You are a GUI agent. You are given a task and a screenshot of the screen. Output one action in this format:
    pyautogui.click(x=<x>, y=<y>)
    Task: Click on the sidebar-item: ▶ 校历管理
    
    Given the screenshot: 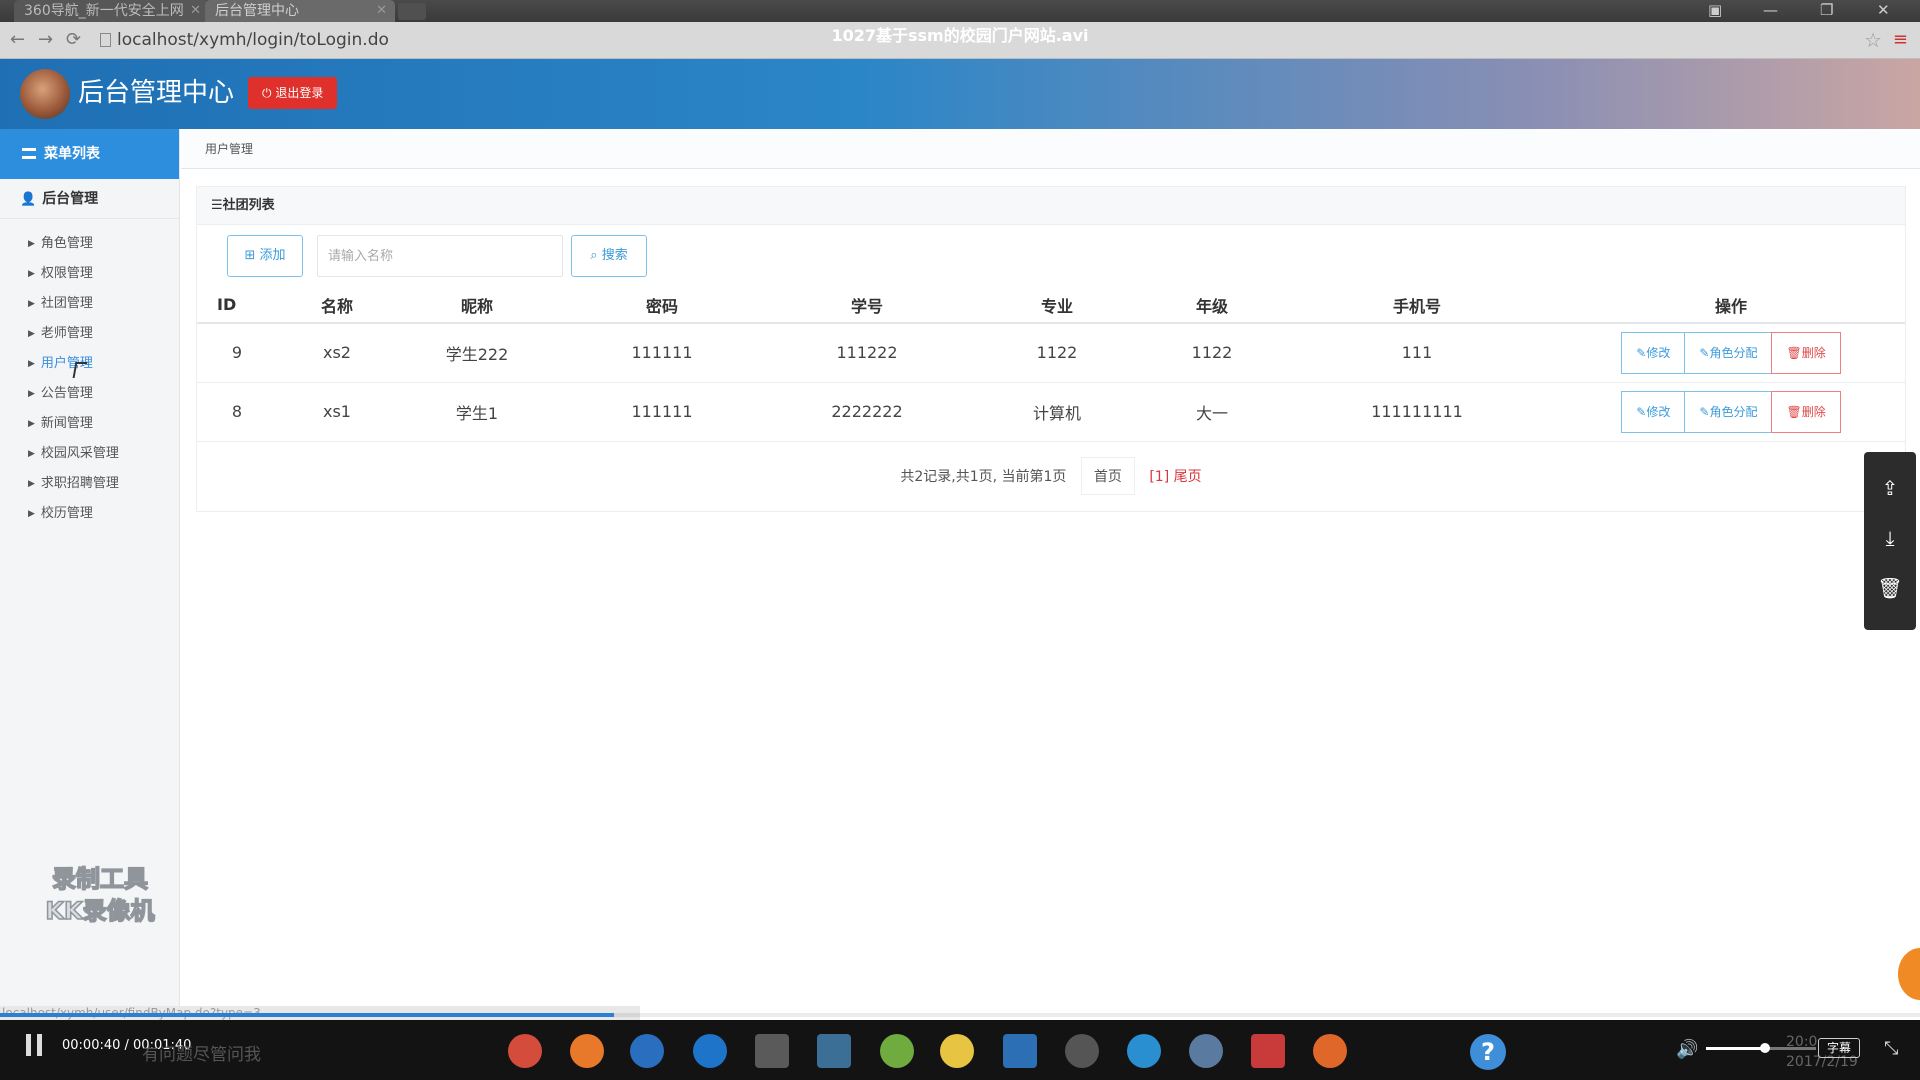 What is the action you would take?
    pyautogui.click(x=89, y=514)
    